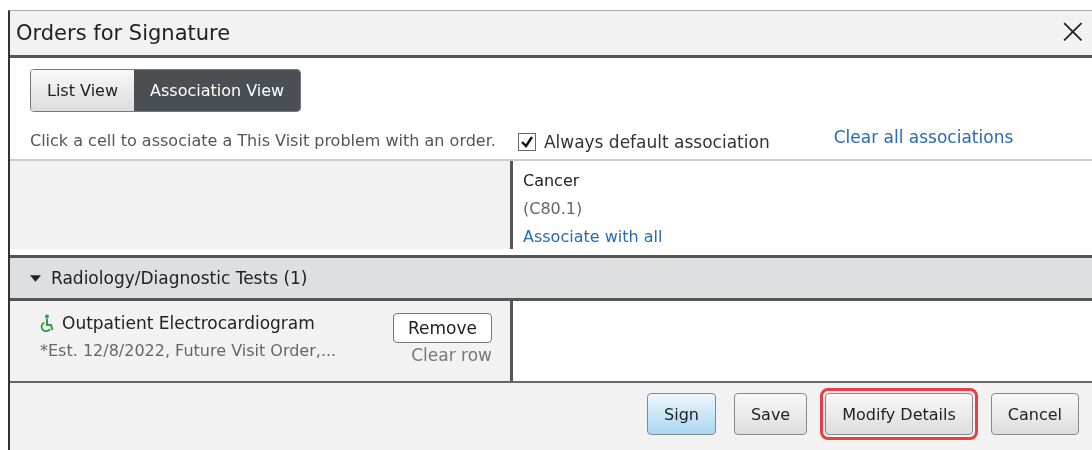 The width and height of the screenshot is (1092, 450). Describe the element at coordinates (217, 90) in the screenshot. I see `view-tab: Association View` at that location.